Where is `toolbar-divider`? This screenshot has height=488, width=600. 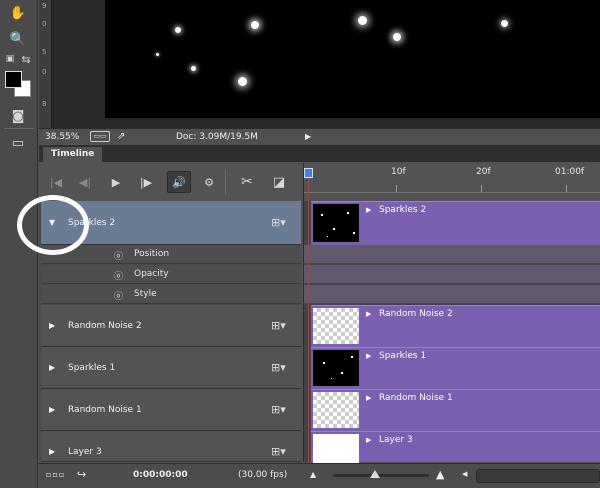
toolbar-divider is located at coordinates (19, 128).